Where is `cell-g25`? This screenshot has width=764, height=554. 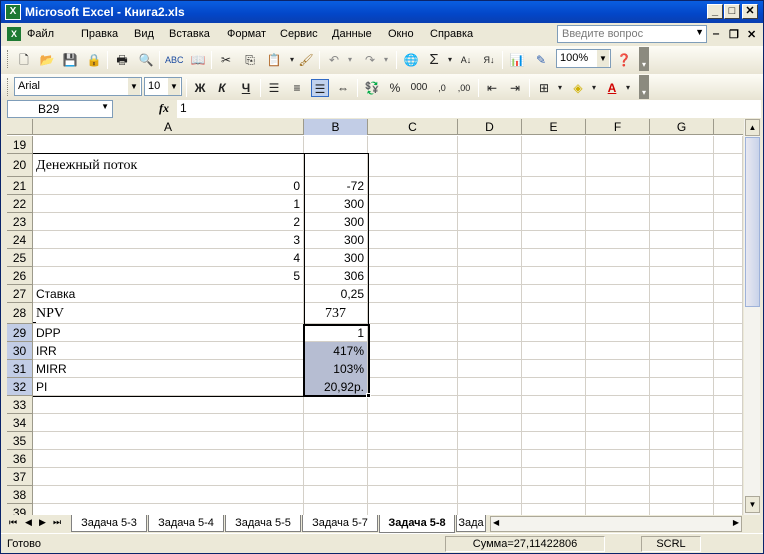
cell-g25 is located at coordinates (682, 258).